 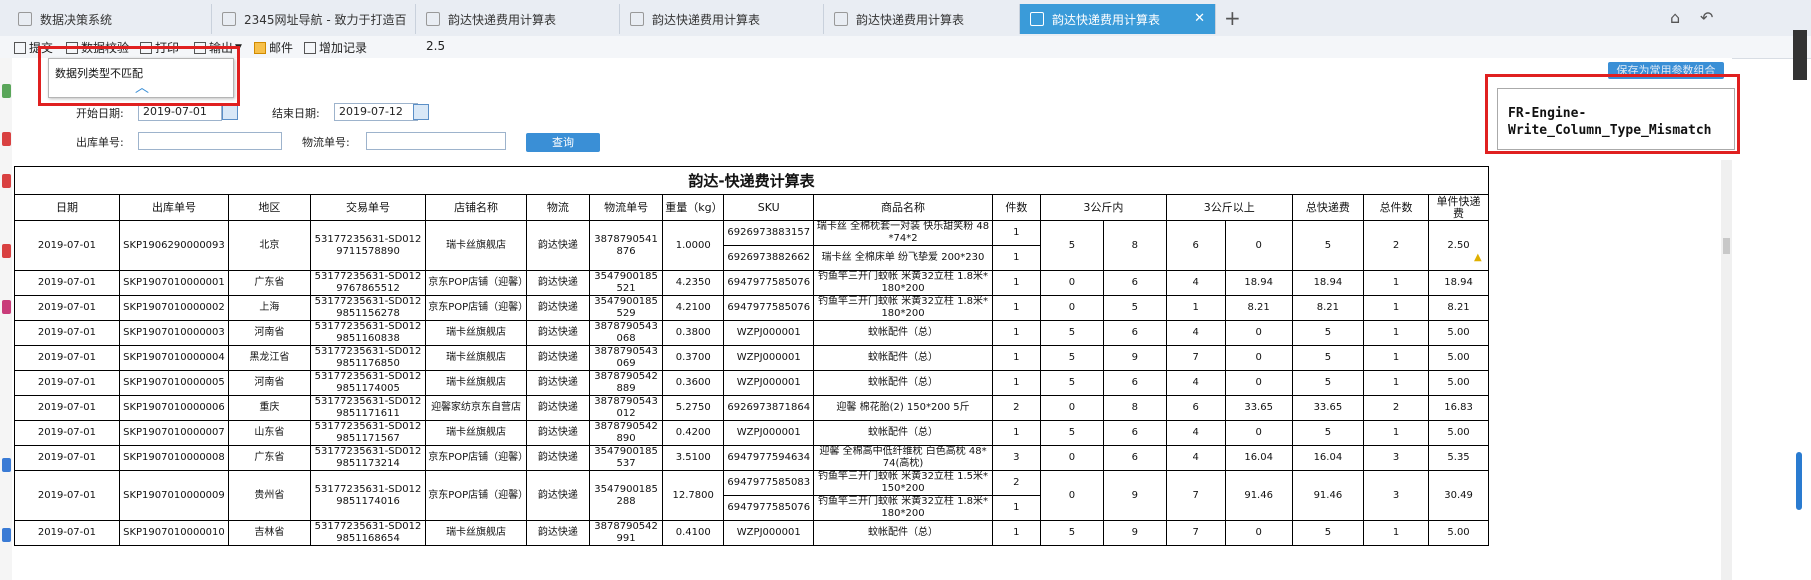 What do you see at coordinates (1706, 17) in the screenshot?
I see `undo-icon: ↶` at bounding box center [1706, 17].